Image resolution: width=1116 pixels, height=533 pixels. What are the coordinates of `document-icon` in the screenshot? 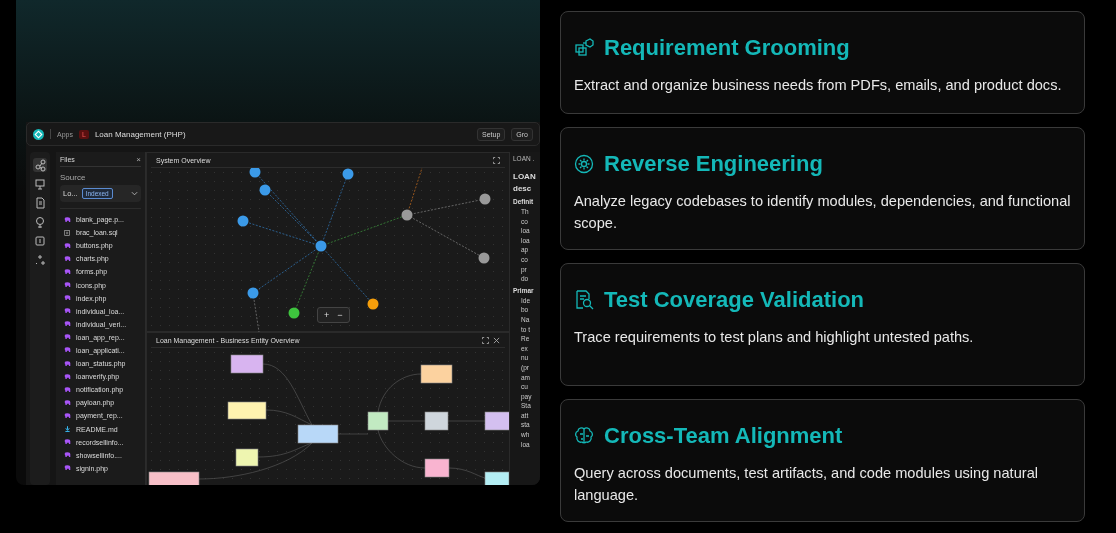 It's located at (40, 203).